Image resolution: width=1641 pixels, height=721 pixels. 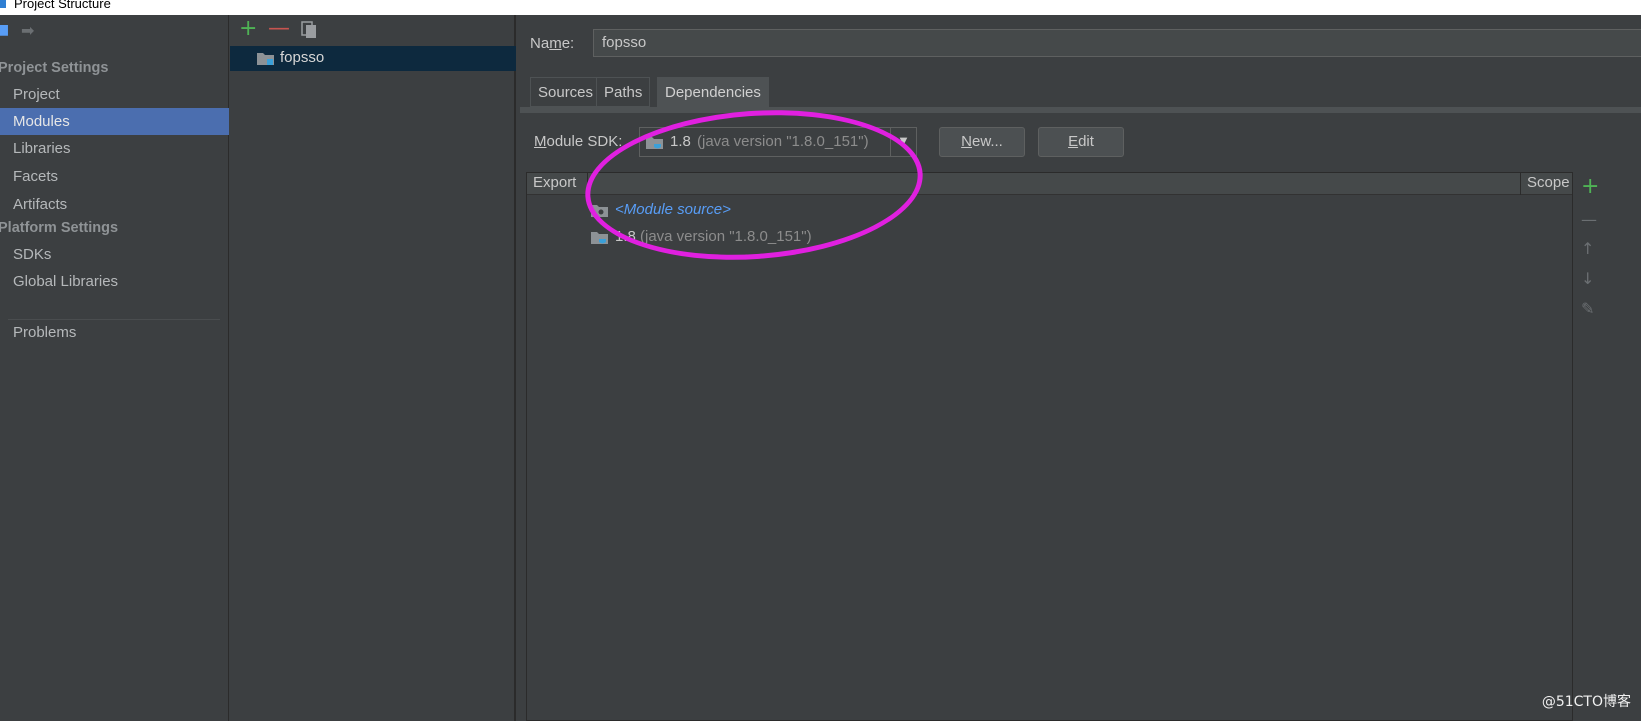 What do you see at coordinates (1117, 43) in the screenshot?
I see `module-name-field: fopsso` at bounding box center [1117, 43].